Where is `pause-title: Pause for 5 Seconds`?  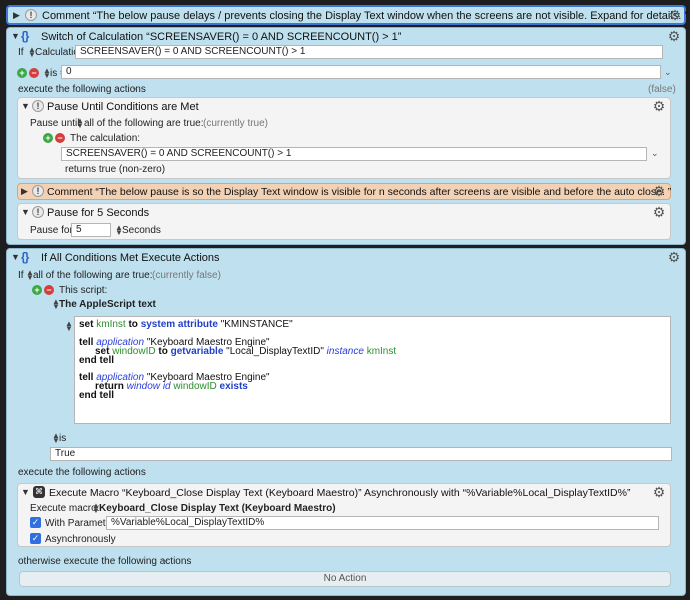 pause-title: Pause for 5 Seconds is located at coordinates (98, 213).